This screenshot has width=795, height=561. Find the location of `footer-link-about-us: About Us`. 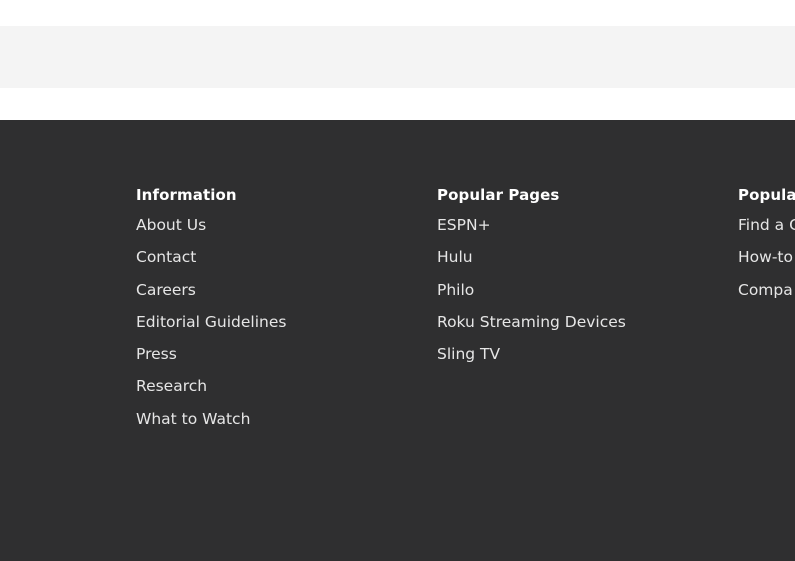

footer-link-about-us: About Us is located at coordinates (211, 232).